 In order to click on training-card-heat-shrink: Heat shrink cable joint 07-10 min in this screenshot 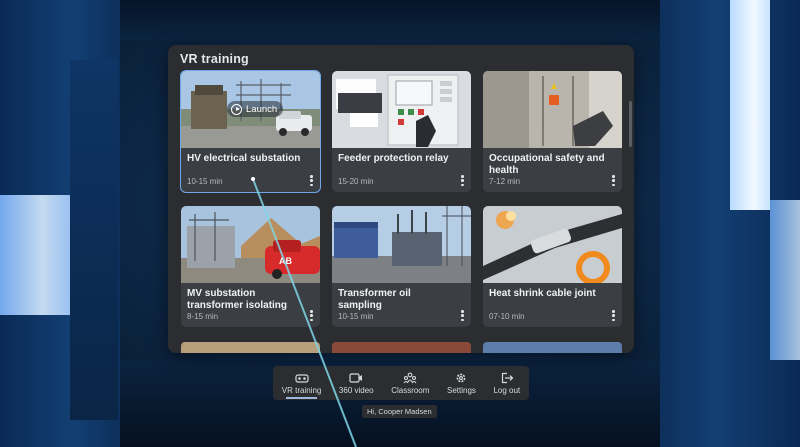, I will do `click(552, 266)`.